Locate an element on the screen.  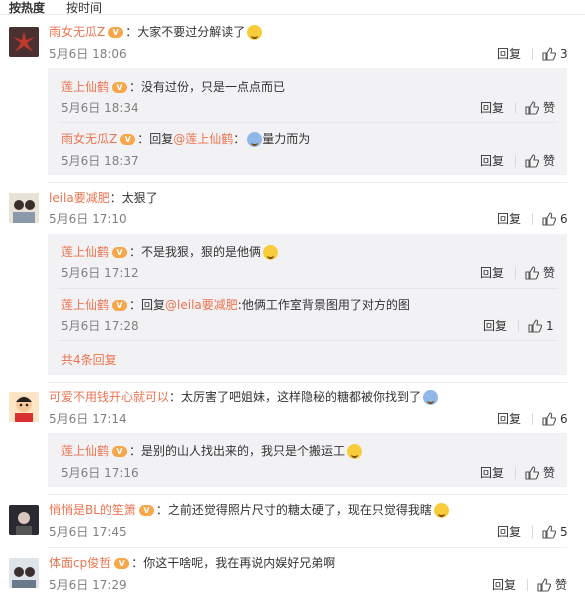
doraemon-emoji-icon is located at coordinates (431, 397).